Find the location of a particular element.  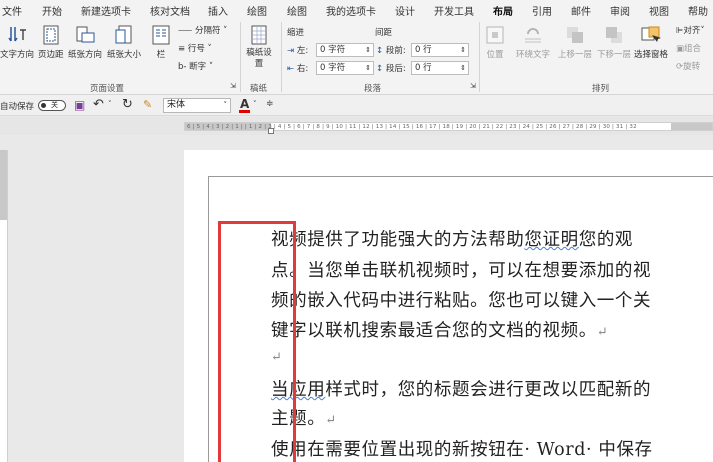

draft-paper-icon is located at coordinates (259, 35).